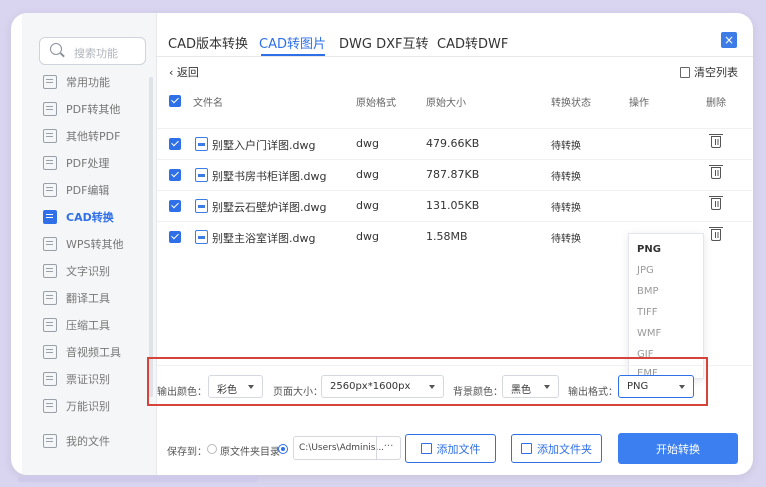 The image size is (766, 487). What do you see at coordinates (376, 103) in the screenshot?
I see `header-format: 原始格式` at bounding box center [376, 103].